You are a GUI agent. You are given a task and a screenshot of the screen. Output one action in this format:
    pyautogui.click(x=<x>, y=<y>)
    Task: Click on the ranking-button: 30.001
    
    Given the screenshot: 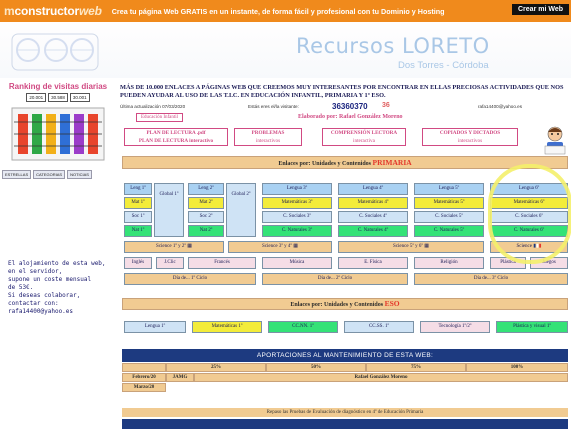 What is the action you would take?
    pyautogui.click(x=79, y=97)
    